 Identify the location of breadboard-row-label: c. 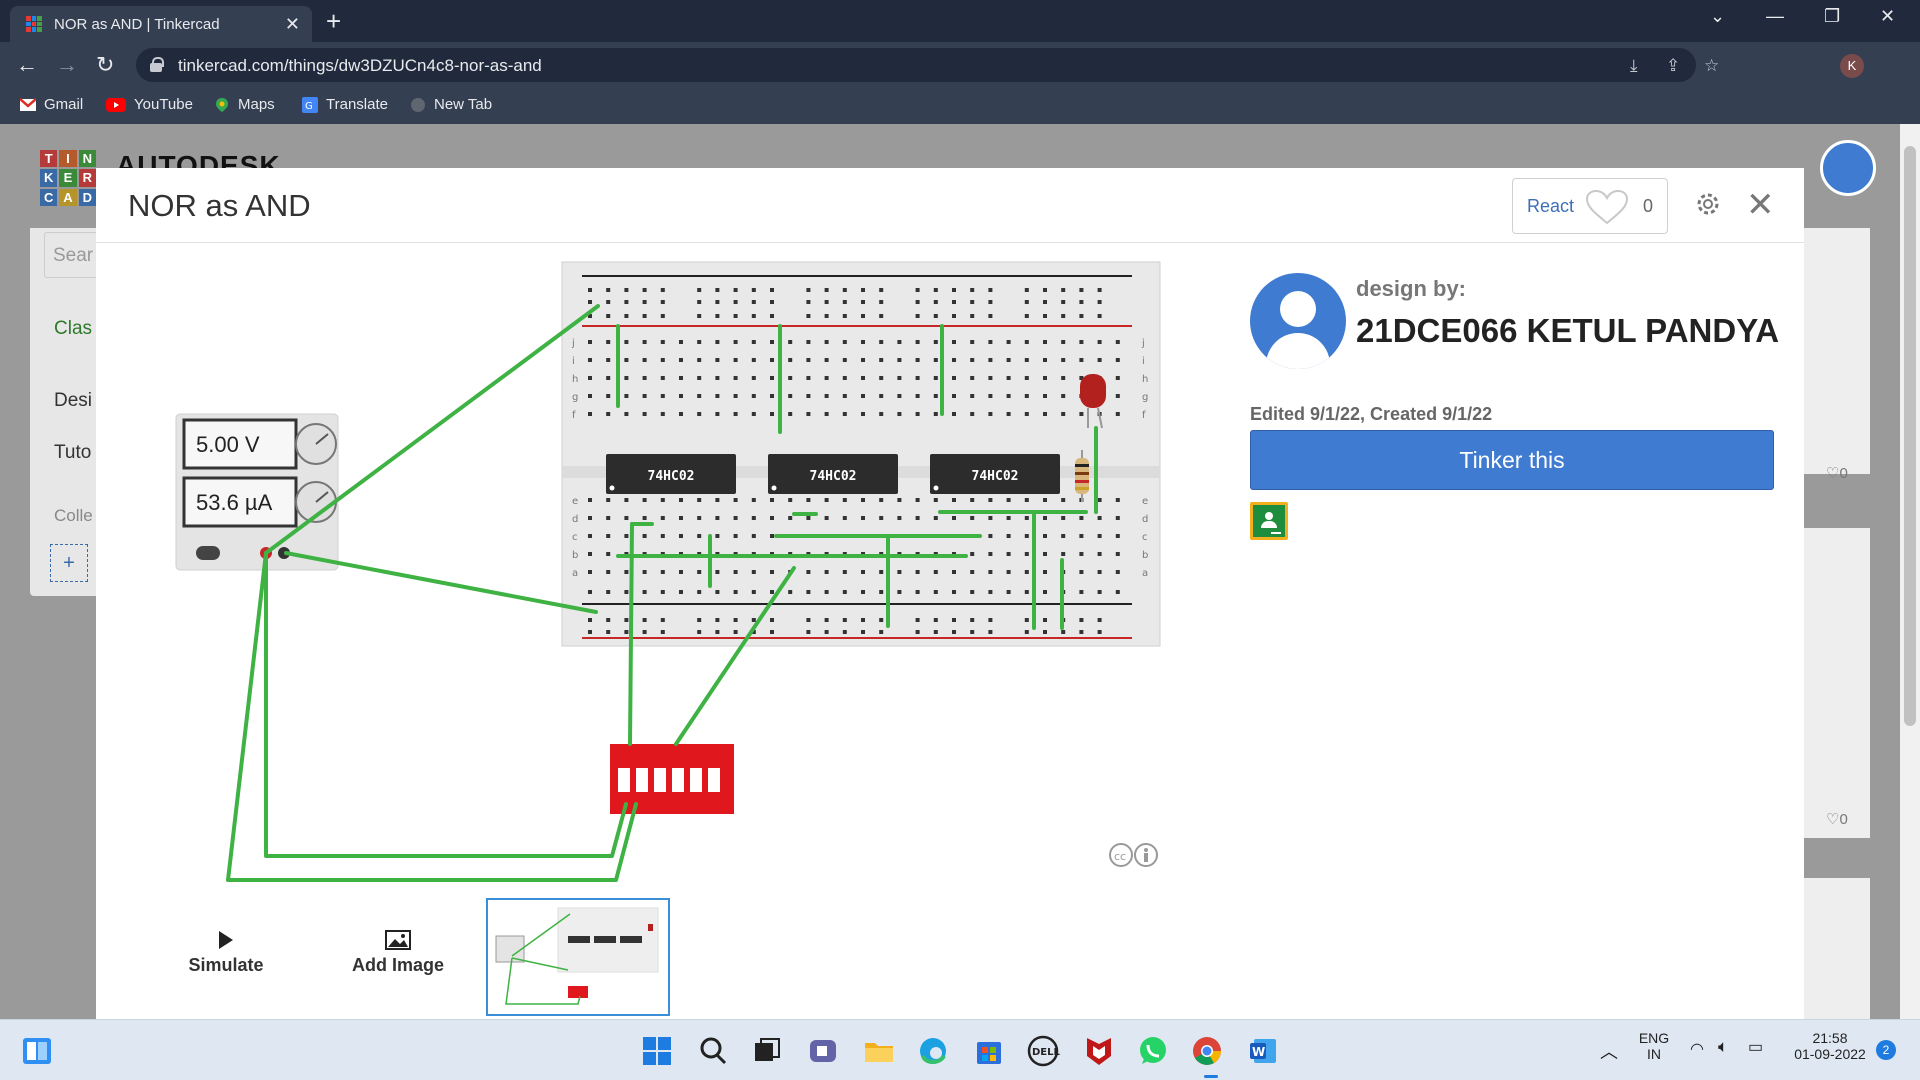
(1145, 537).